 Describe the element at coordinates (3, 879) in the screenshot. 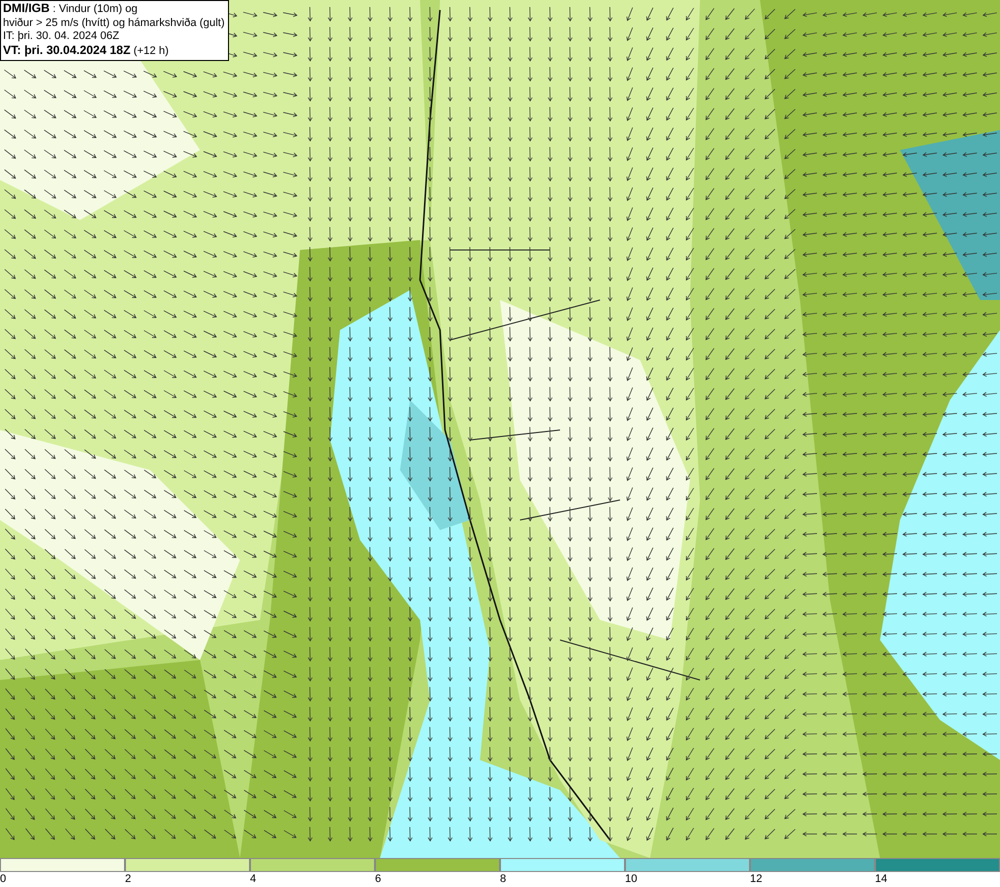

I see `legend-label: 0` at that location.